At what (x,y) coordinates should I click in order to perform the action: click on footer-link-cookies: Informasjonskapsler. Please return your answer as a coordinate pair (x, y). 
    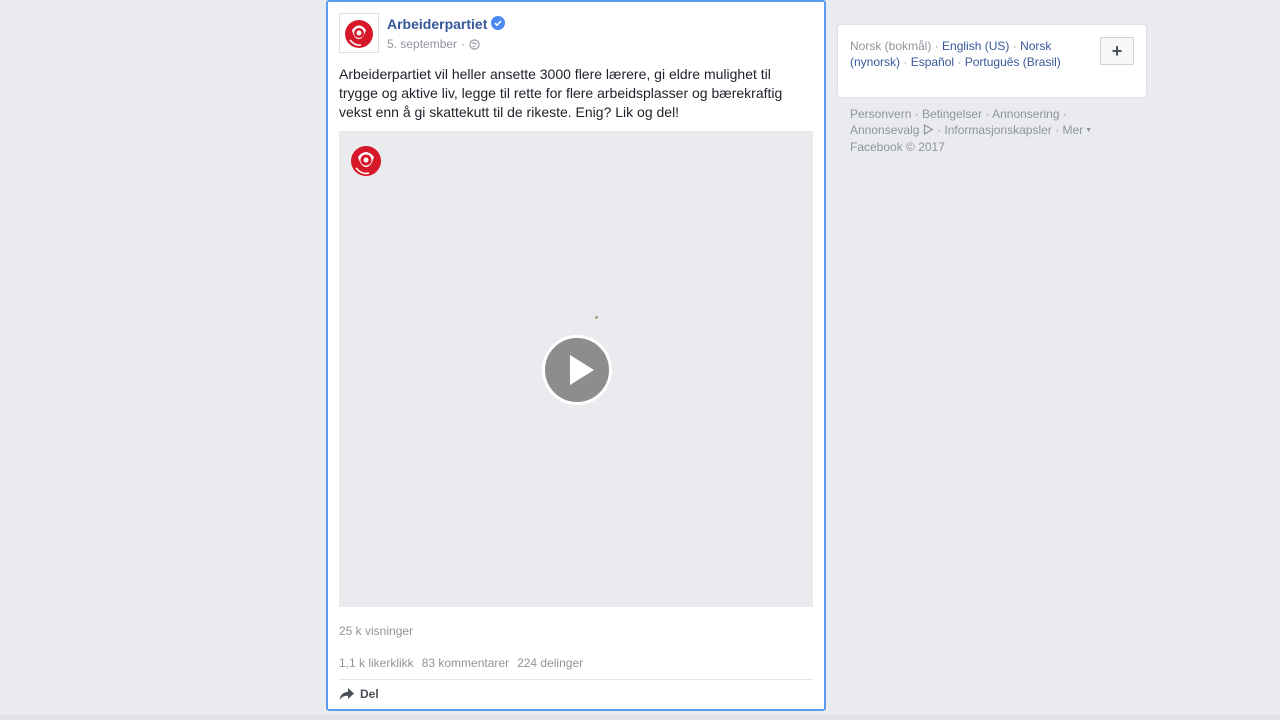
    Looking at the image, I should click on (997, 130).